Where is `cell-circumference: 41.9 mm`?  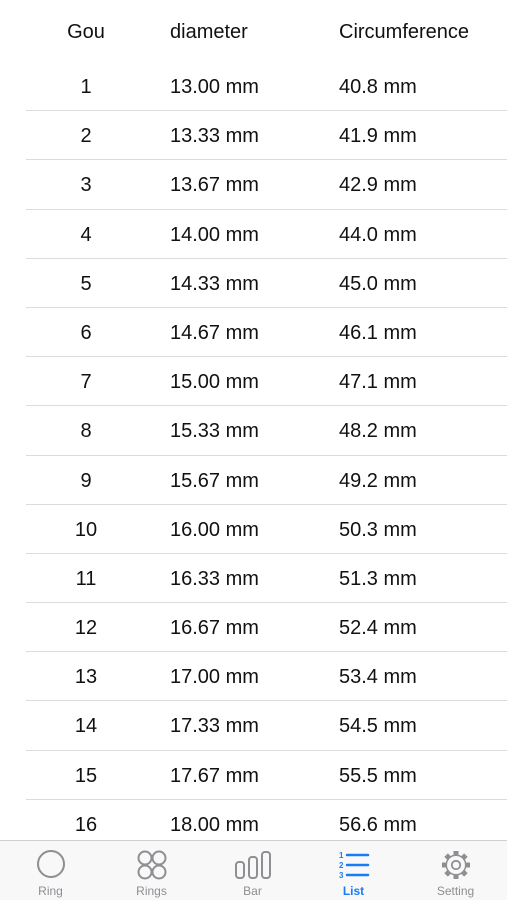
cell-circumference: 41.9 mm is located at coordinates (378, 136).